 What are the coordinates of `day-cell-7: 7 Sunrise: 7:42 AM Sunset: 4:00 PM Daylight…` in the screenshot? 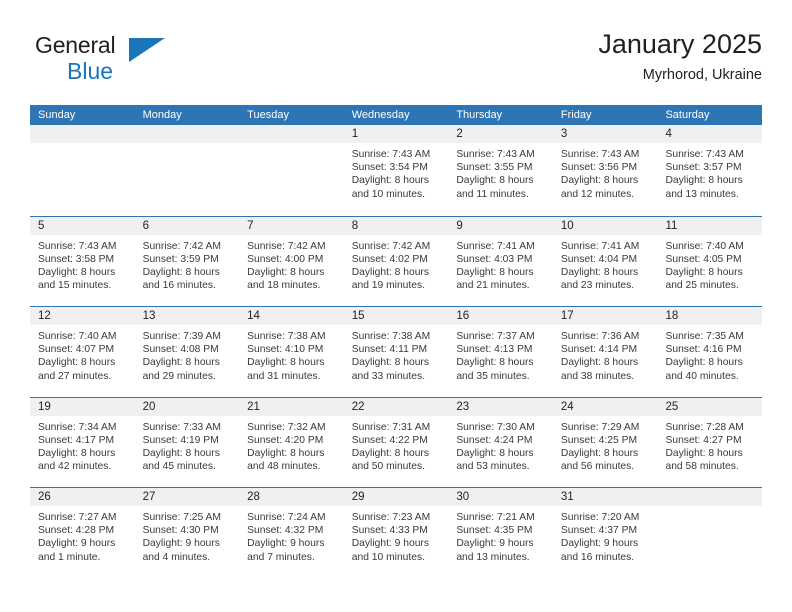 It's located at (291, 261).